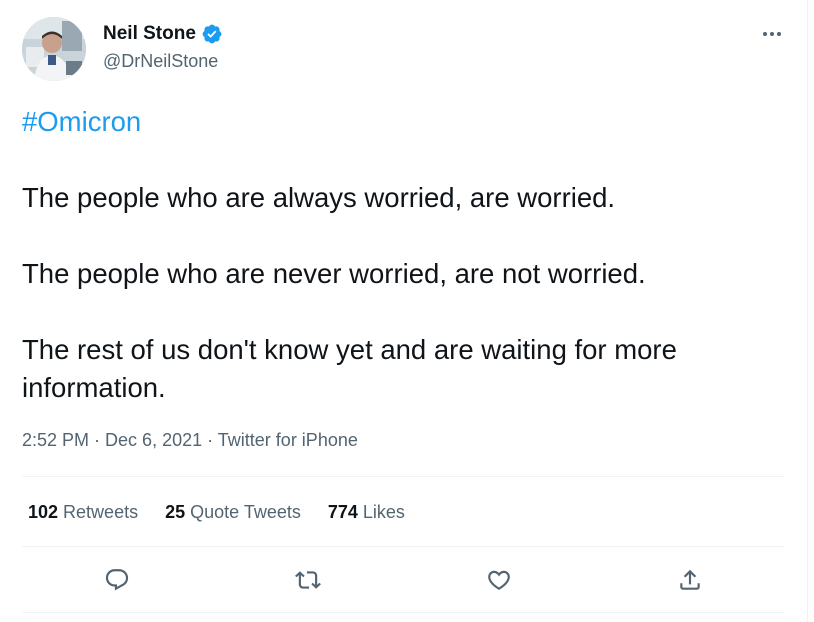 The width and height of the screenshot is (814, 622). Describe the element at coordinates (149, 34) in the screenshot. I see `author-display-name: Neil Stone` at that location.